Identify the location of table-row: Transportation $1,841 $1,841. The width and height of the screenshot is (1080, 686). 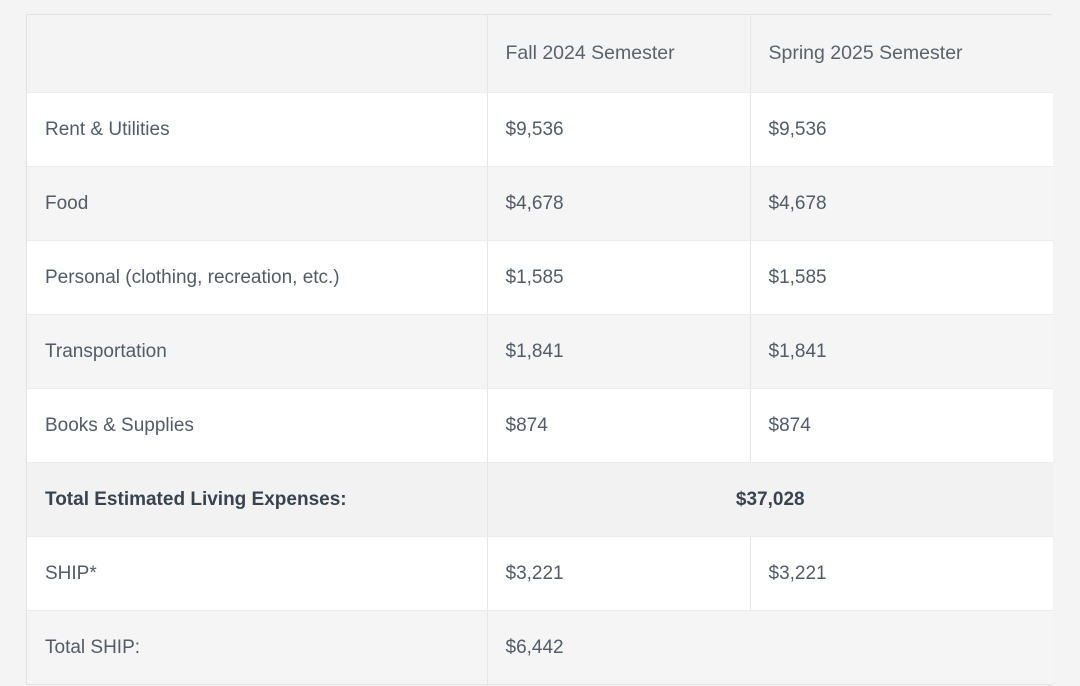
(540, 351).